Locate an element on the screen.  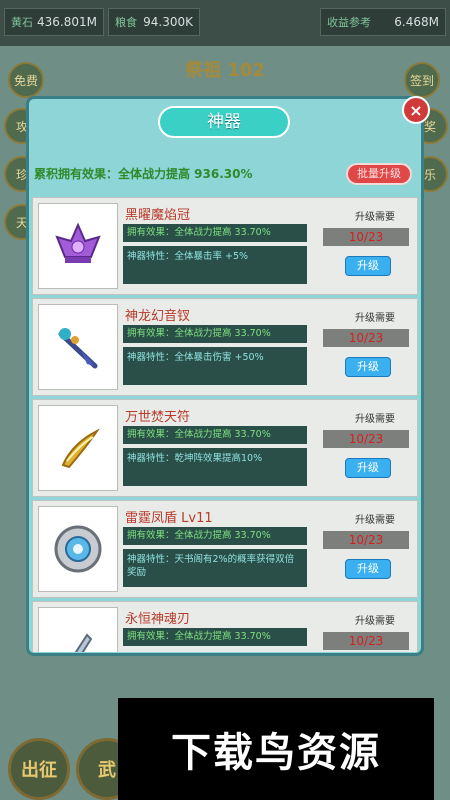
artifact-name: 雷霆凤盾 Lv11 is located at coordinates (169, 518).